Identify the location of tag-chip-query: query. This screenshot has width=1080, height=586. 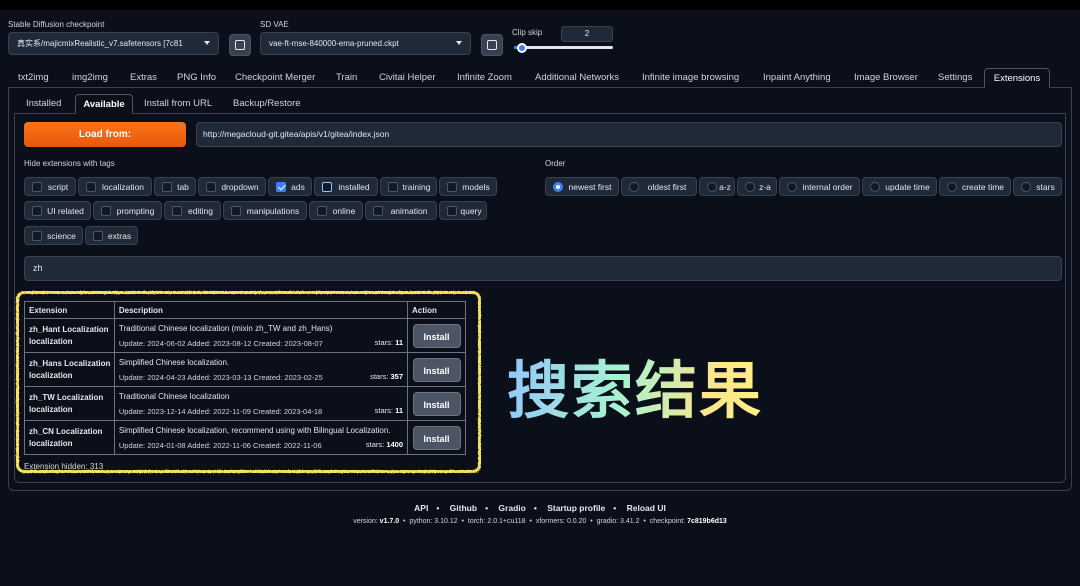
(463, 210).